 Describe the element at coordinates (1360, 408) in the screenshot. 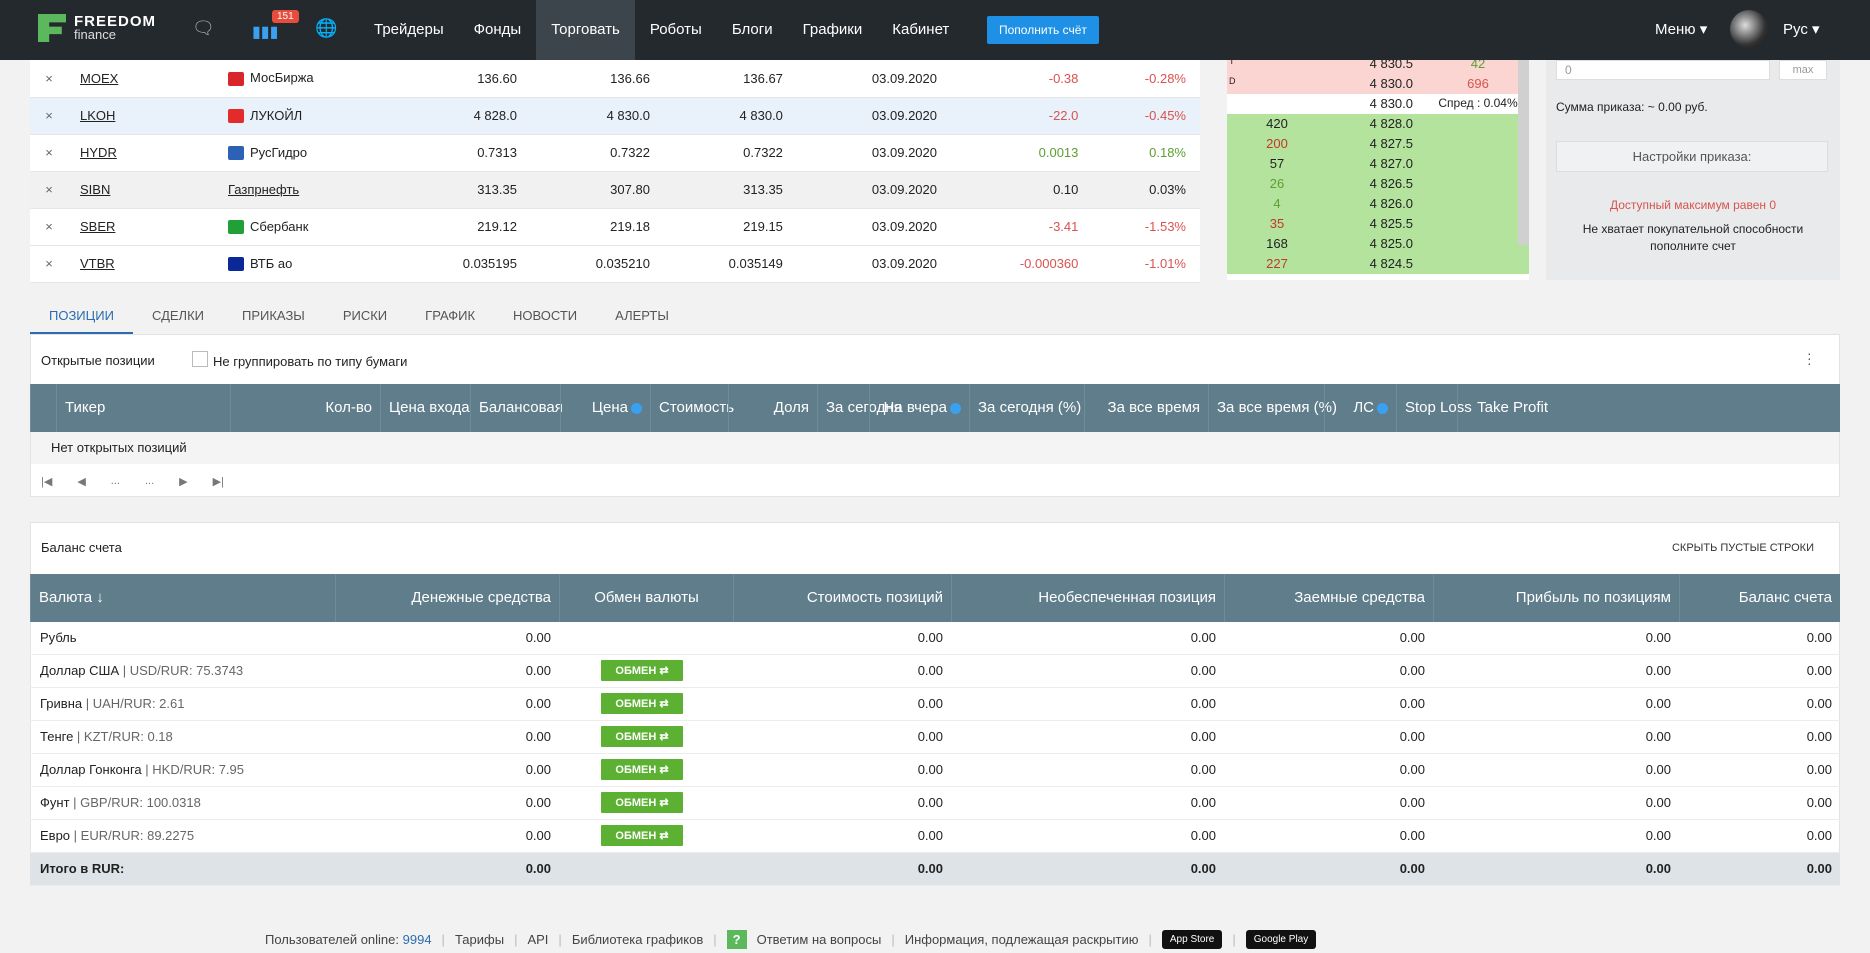

I see `positions-col-header: ЛС` at that location.